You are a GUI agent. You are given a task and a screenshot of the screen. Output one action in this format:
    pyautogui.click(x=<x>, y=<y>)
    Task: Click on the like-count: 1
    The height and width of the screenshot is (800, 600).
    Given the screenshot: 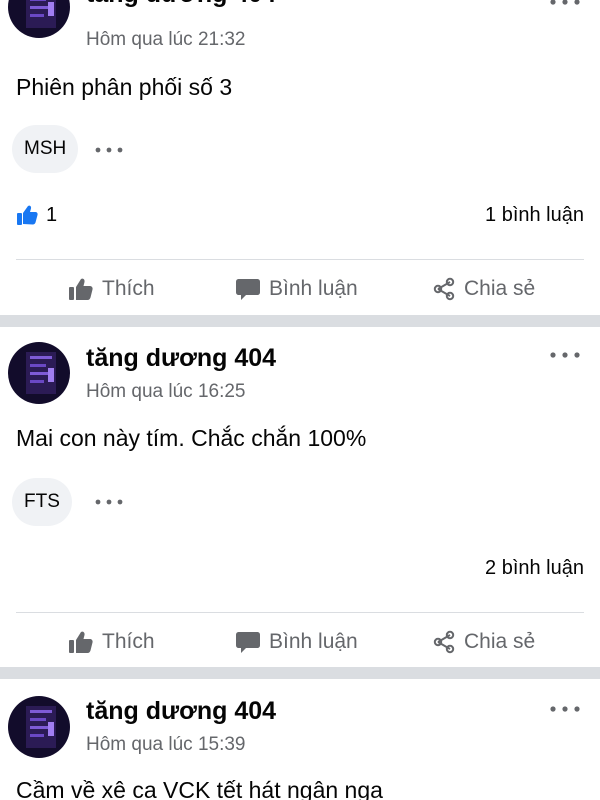 What is the action you would take?
    pyautogui.click(x=51, y=215)
    